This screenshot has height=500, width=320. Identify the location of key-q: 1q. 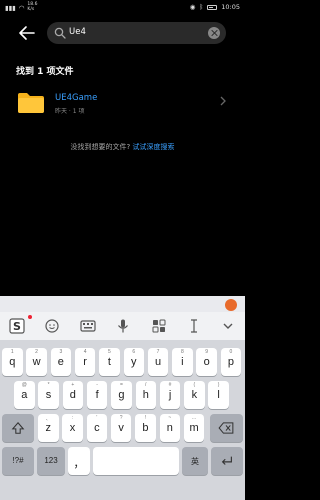
(12, 362).